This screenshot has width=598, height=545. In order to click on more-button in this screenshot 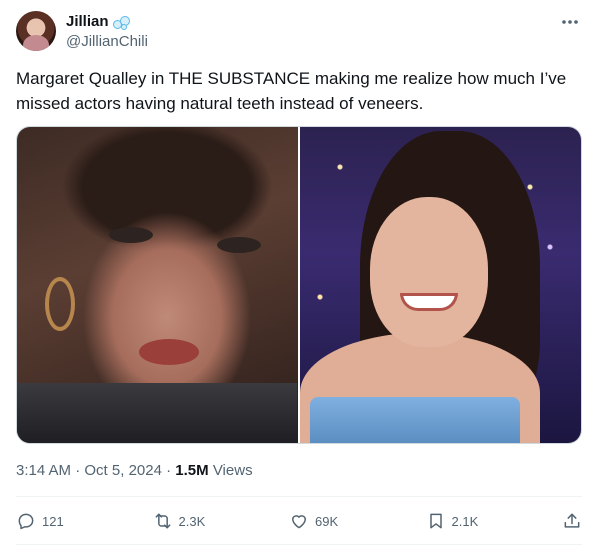, I will do `click(570, 22)`.